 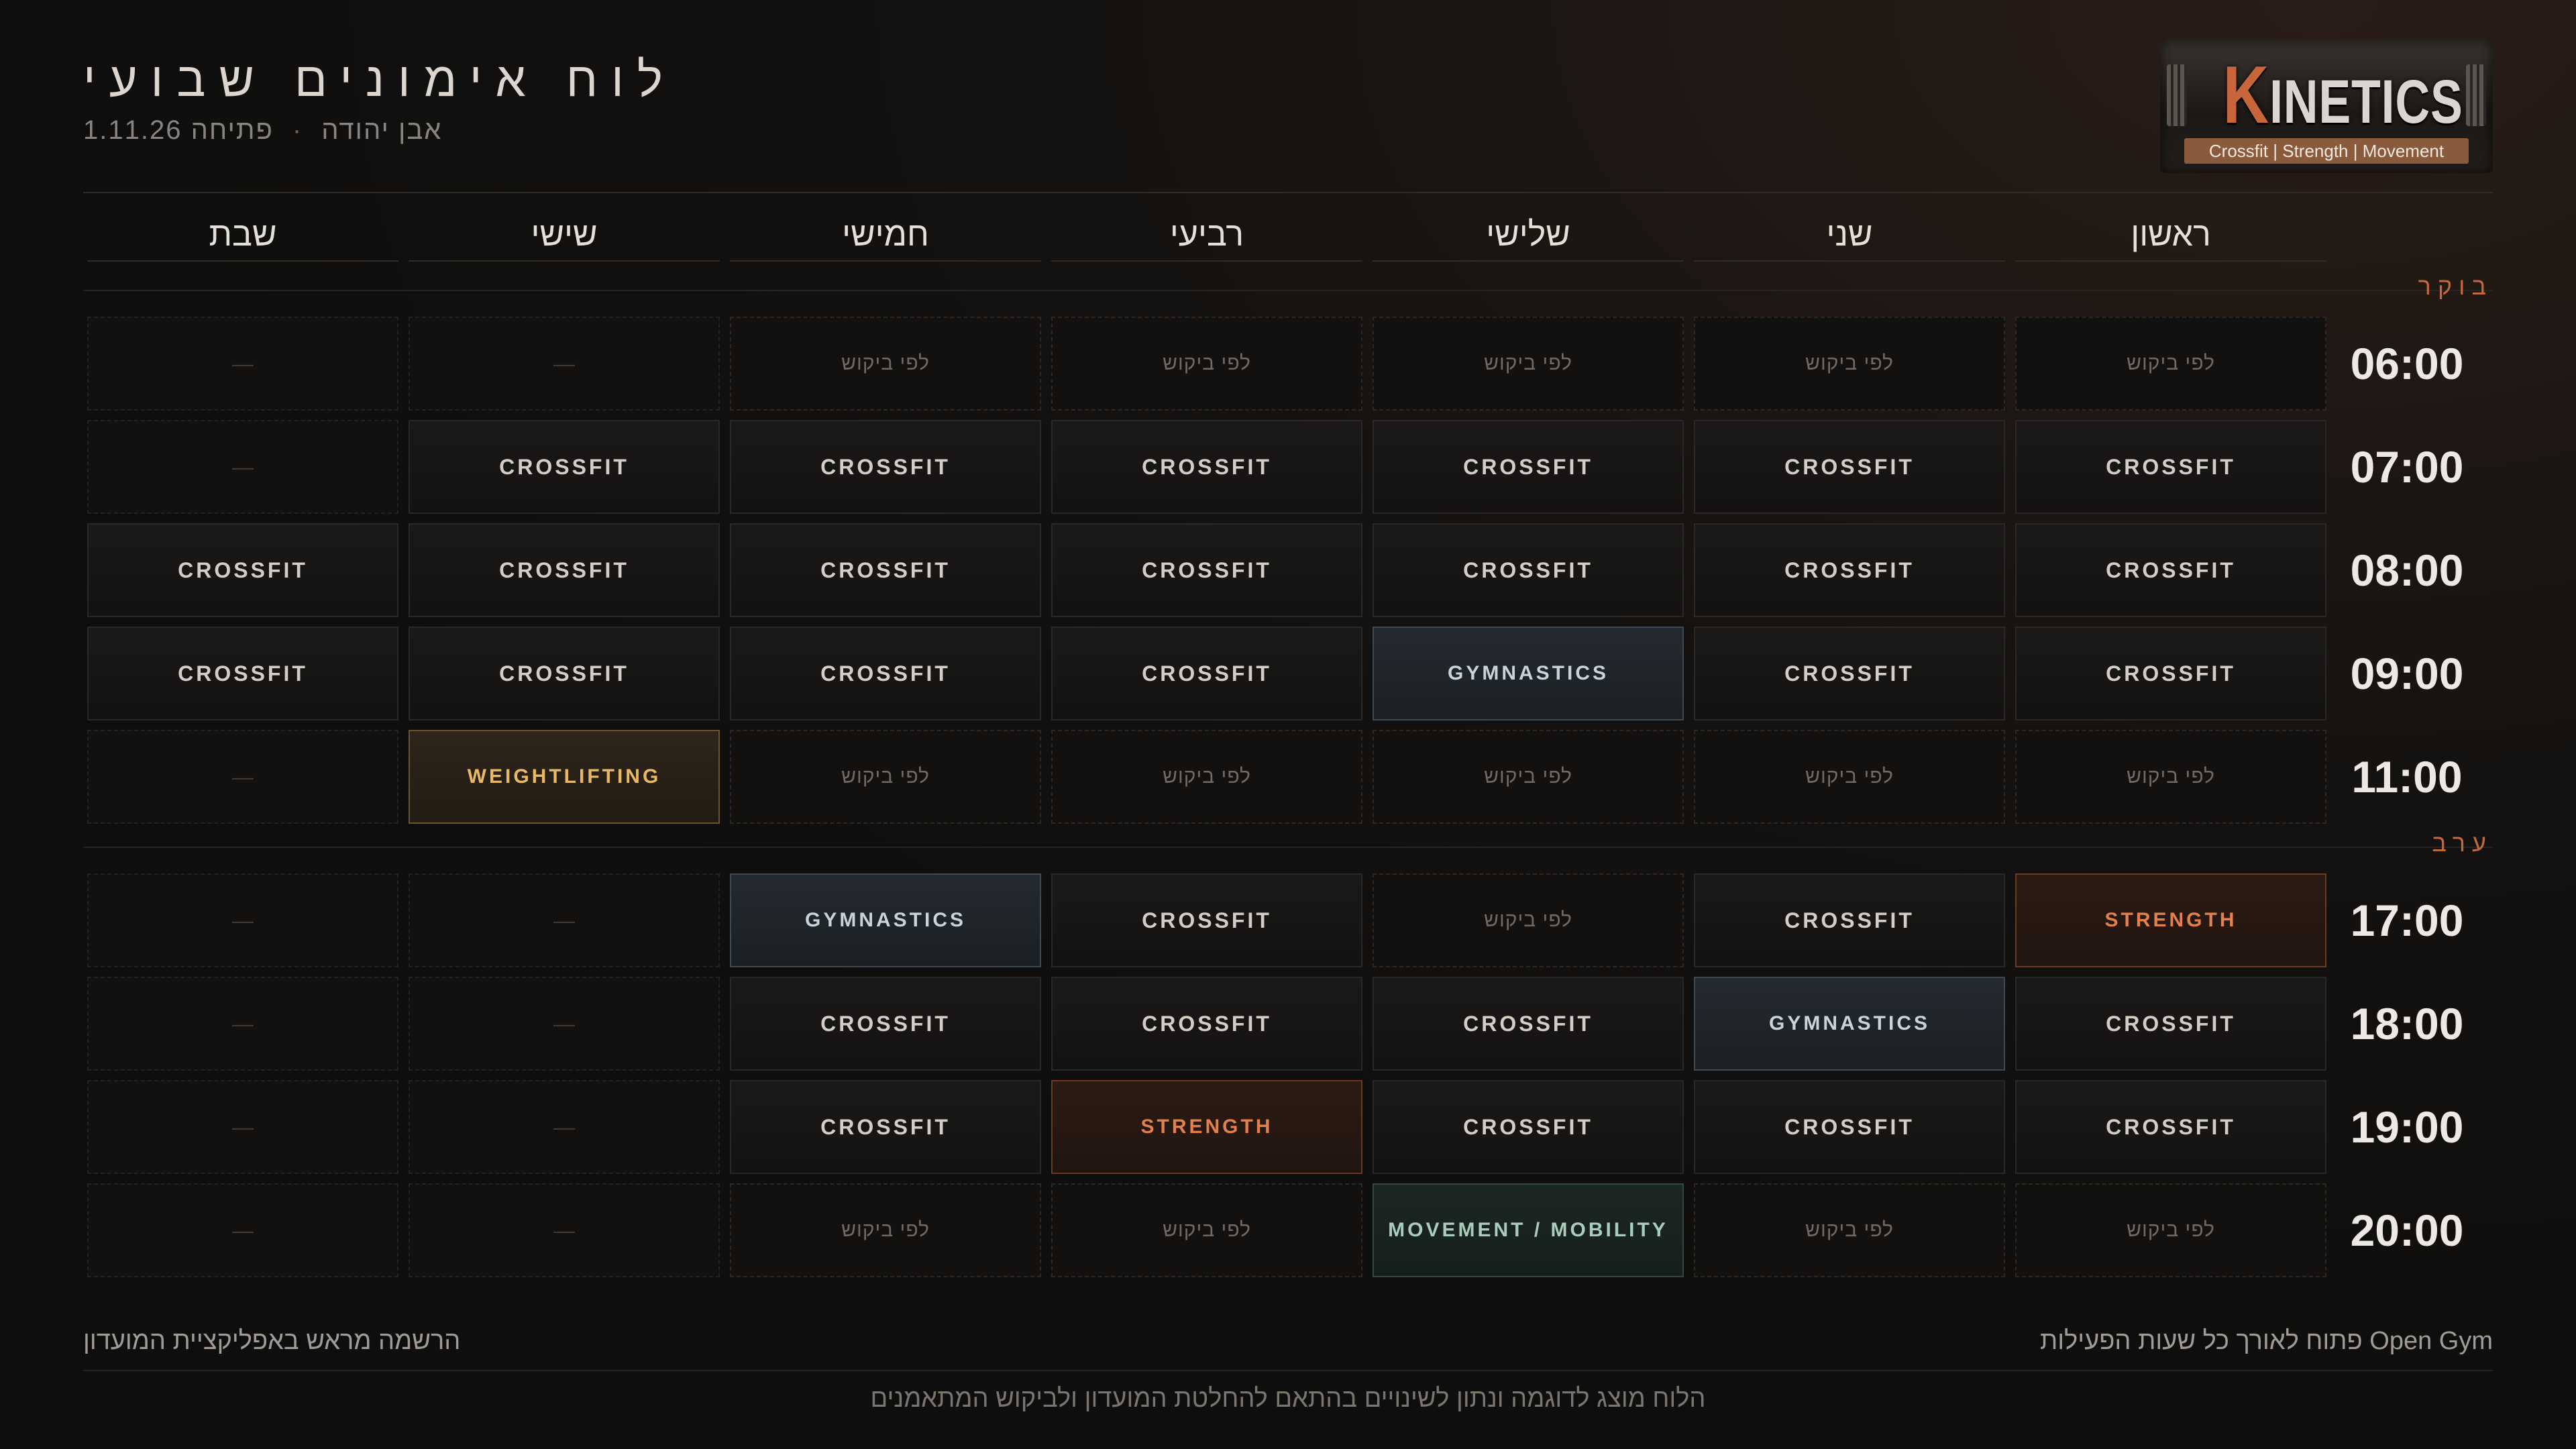 I want to click on day-header: שלישי, so click(x=1528, y=237).